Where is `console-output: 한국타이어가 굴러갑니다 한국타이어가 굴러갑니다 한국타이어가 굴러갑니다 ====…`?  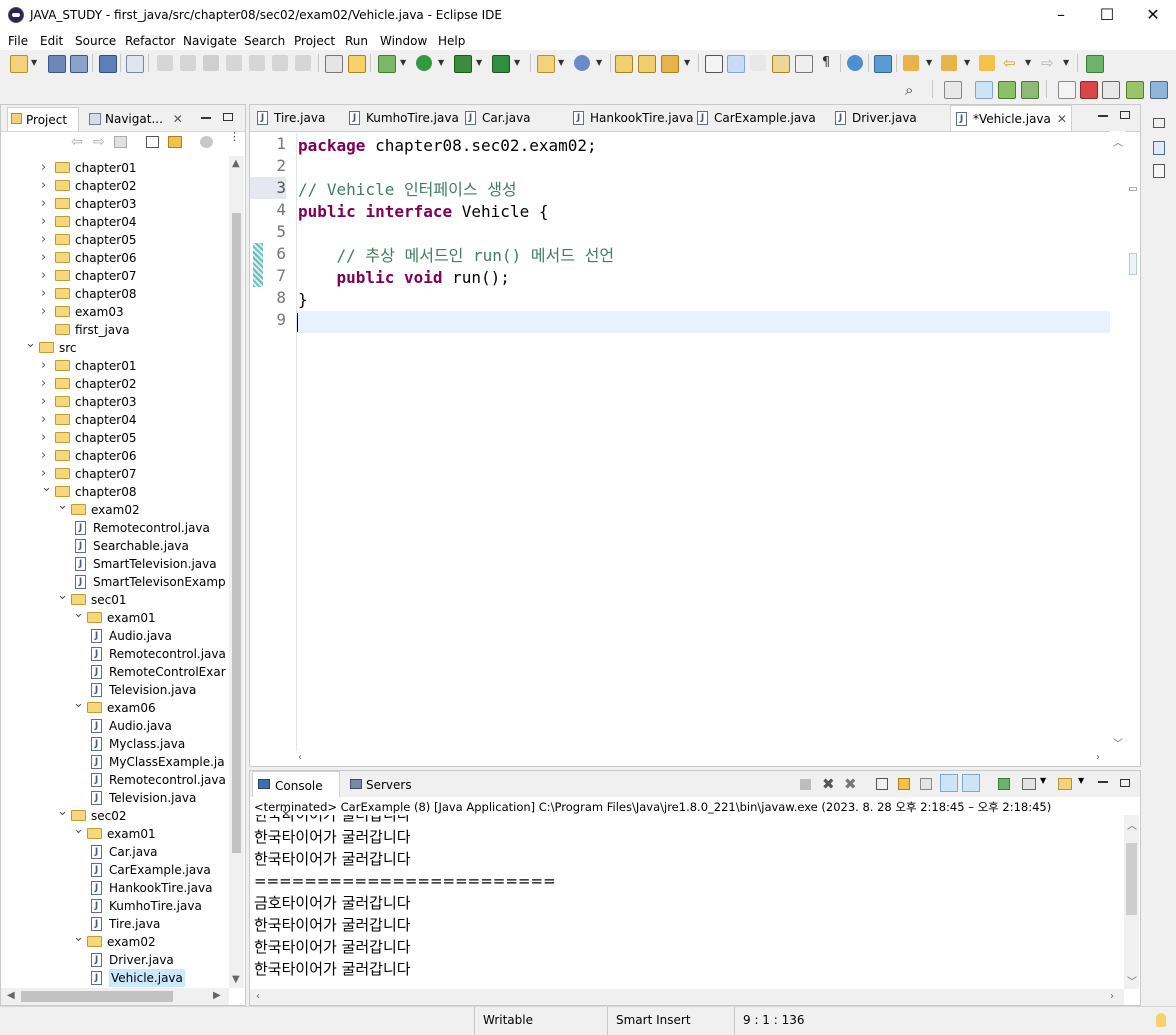 console-output: 한국타이어가 굴러갑니다 한국타이어가 굴러갑니다 한국타이어가 굴러갑니다 ====… is located at coordinates (687, 902).